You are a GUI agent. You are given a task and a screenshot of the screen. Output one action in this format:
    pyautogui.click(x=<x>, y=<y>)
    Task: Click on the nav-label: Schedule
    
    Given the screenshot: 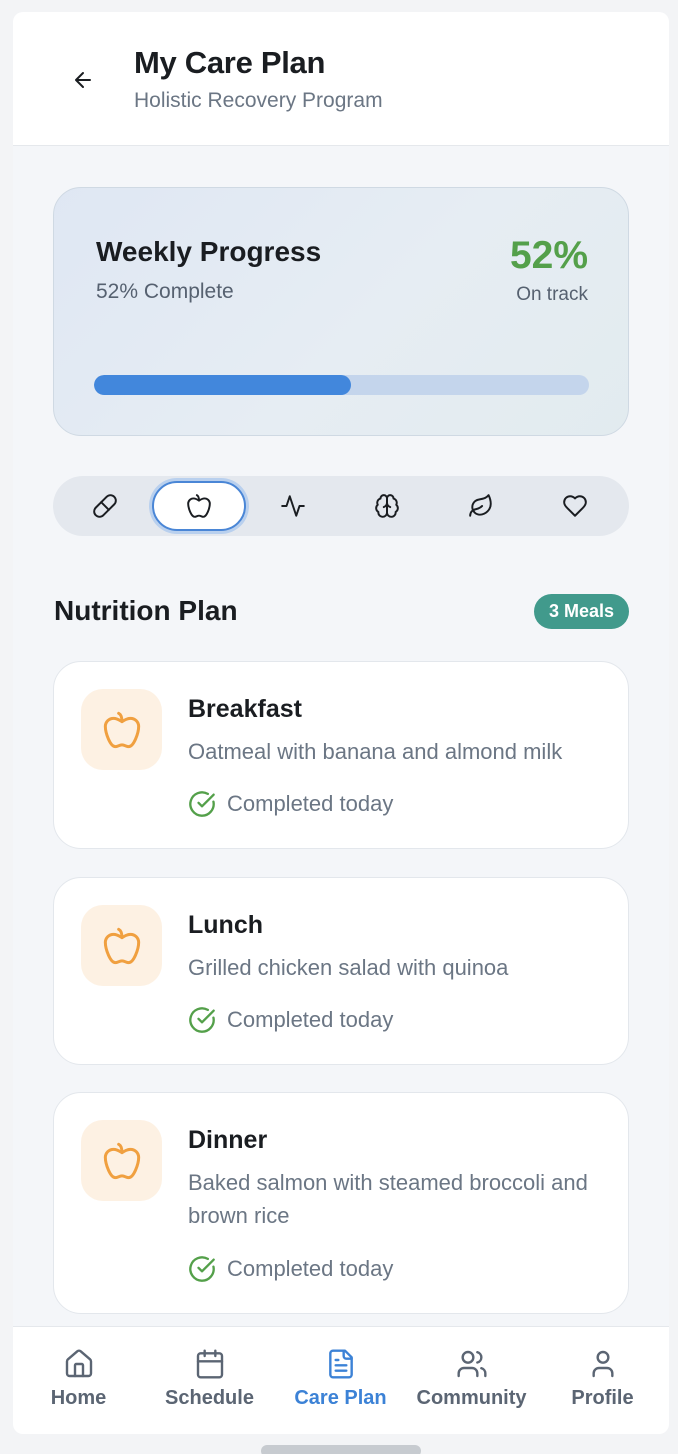 What is the action you would take?
    pyautogui.click(x=209, y=1398)
    